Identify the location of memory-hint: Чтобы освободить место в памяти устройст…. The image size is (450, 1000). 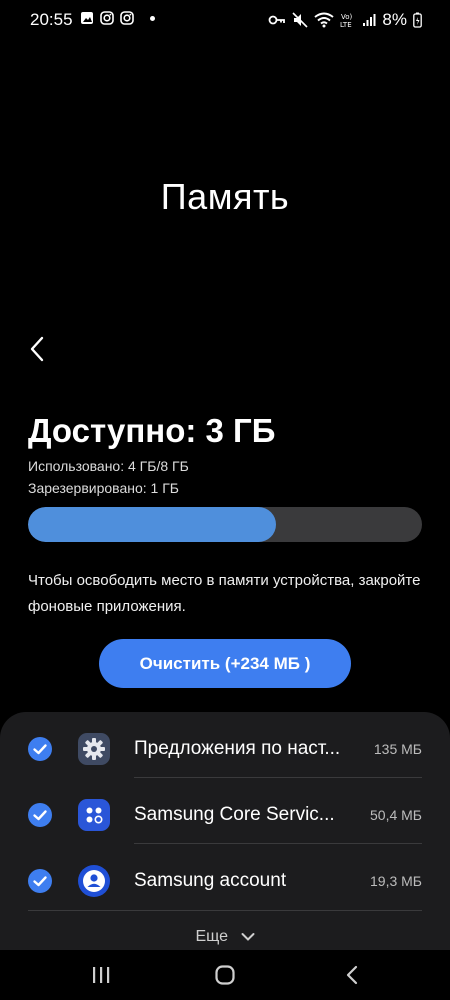
(224, 593).